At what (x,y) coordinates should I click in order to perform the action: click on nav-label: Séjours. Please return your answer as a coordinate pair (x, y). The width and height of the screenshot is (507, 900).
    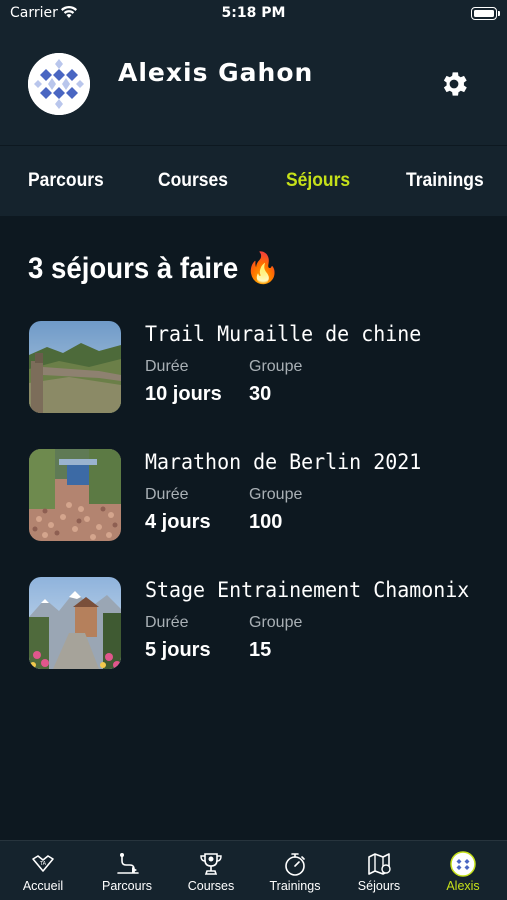
    Looking at the image, I should click on (379, 886).